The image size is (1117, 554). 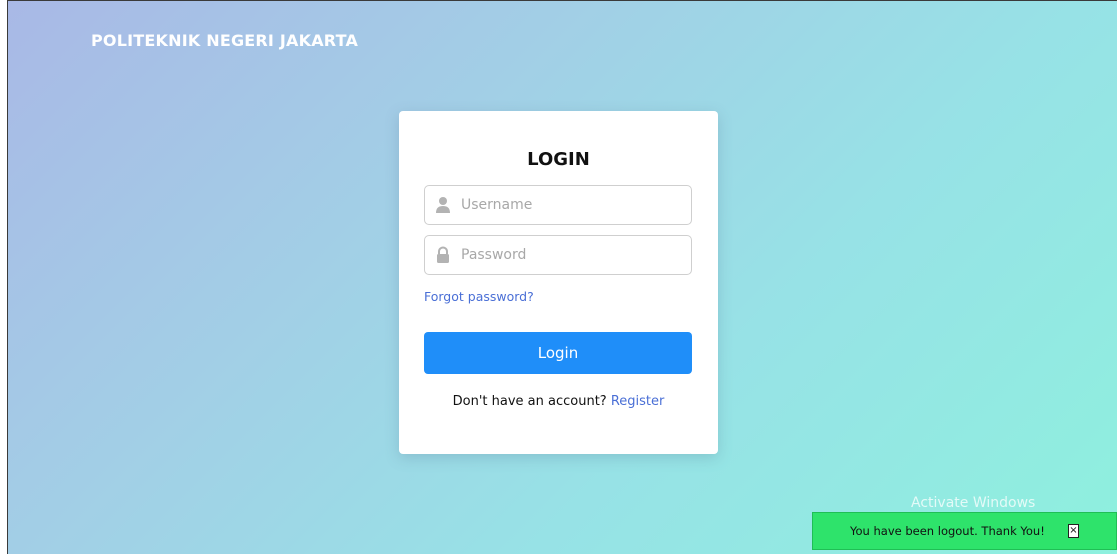 What do you see at coordinates (443, 205) in the screenshot?
I see `user-icon` at bounding box center [443, 205].